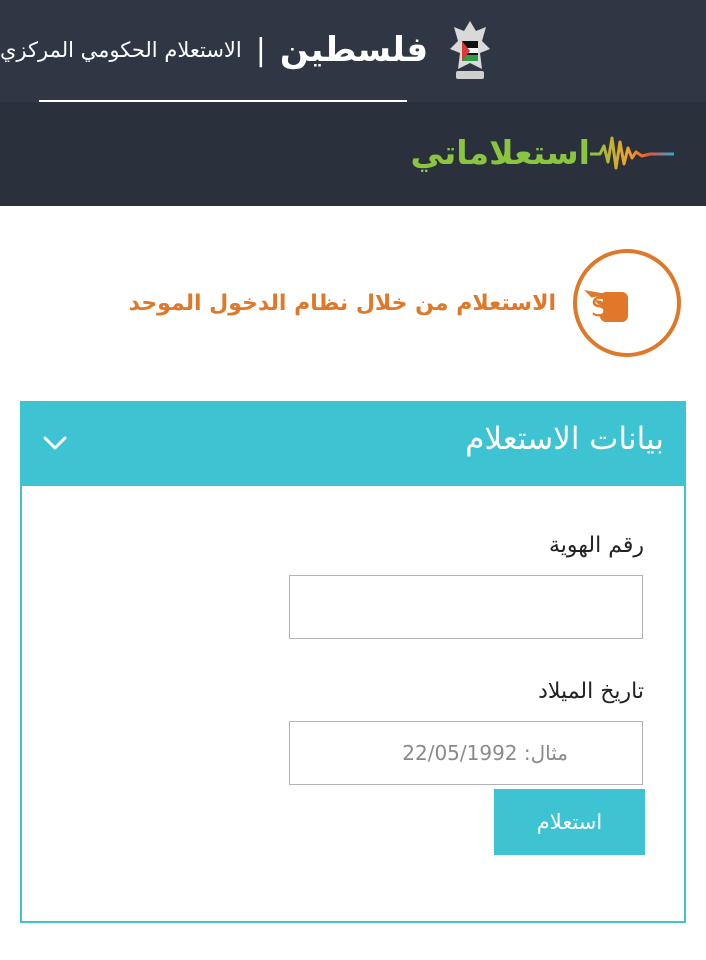 This screenshot has height=960, width=706. I want to click on panel-header: بيانات الاستعلام, so click(353, 444).